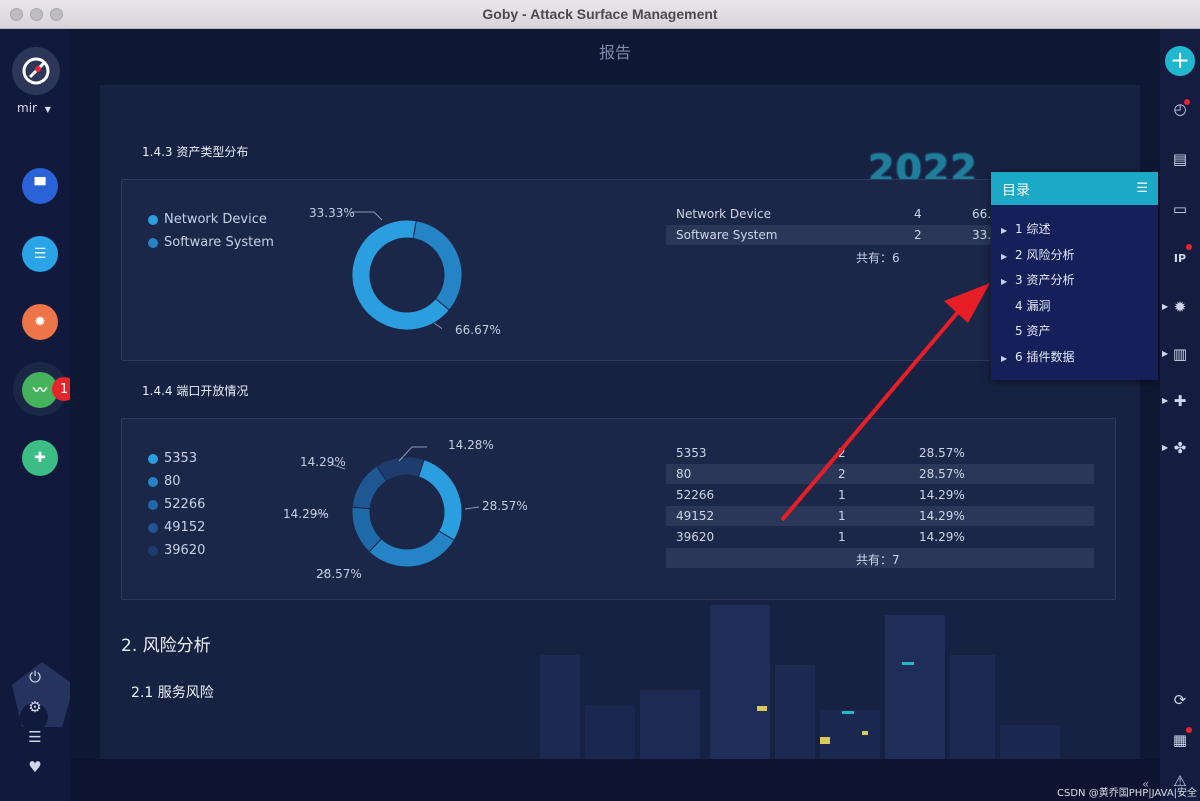 This screenshot has width=1200, height=801. What do you see at coordinates (164, 481) in the screenshot?
I see `legend-port-80: 80` at bounding box center [164, 481].